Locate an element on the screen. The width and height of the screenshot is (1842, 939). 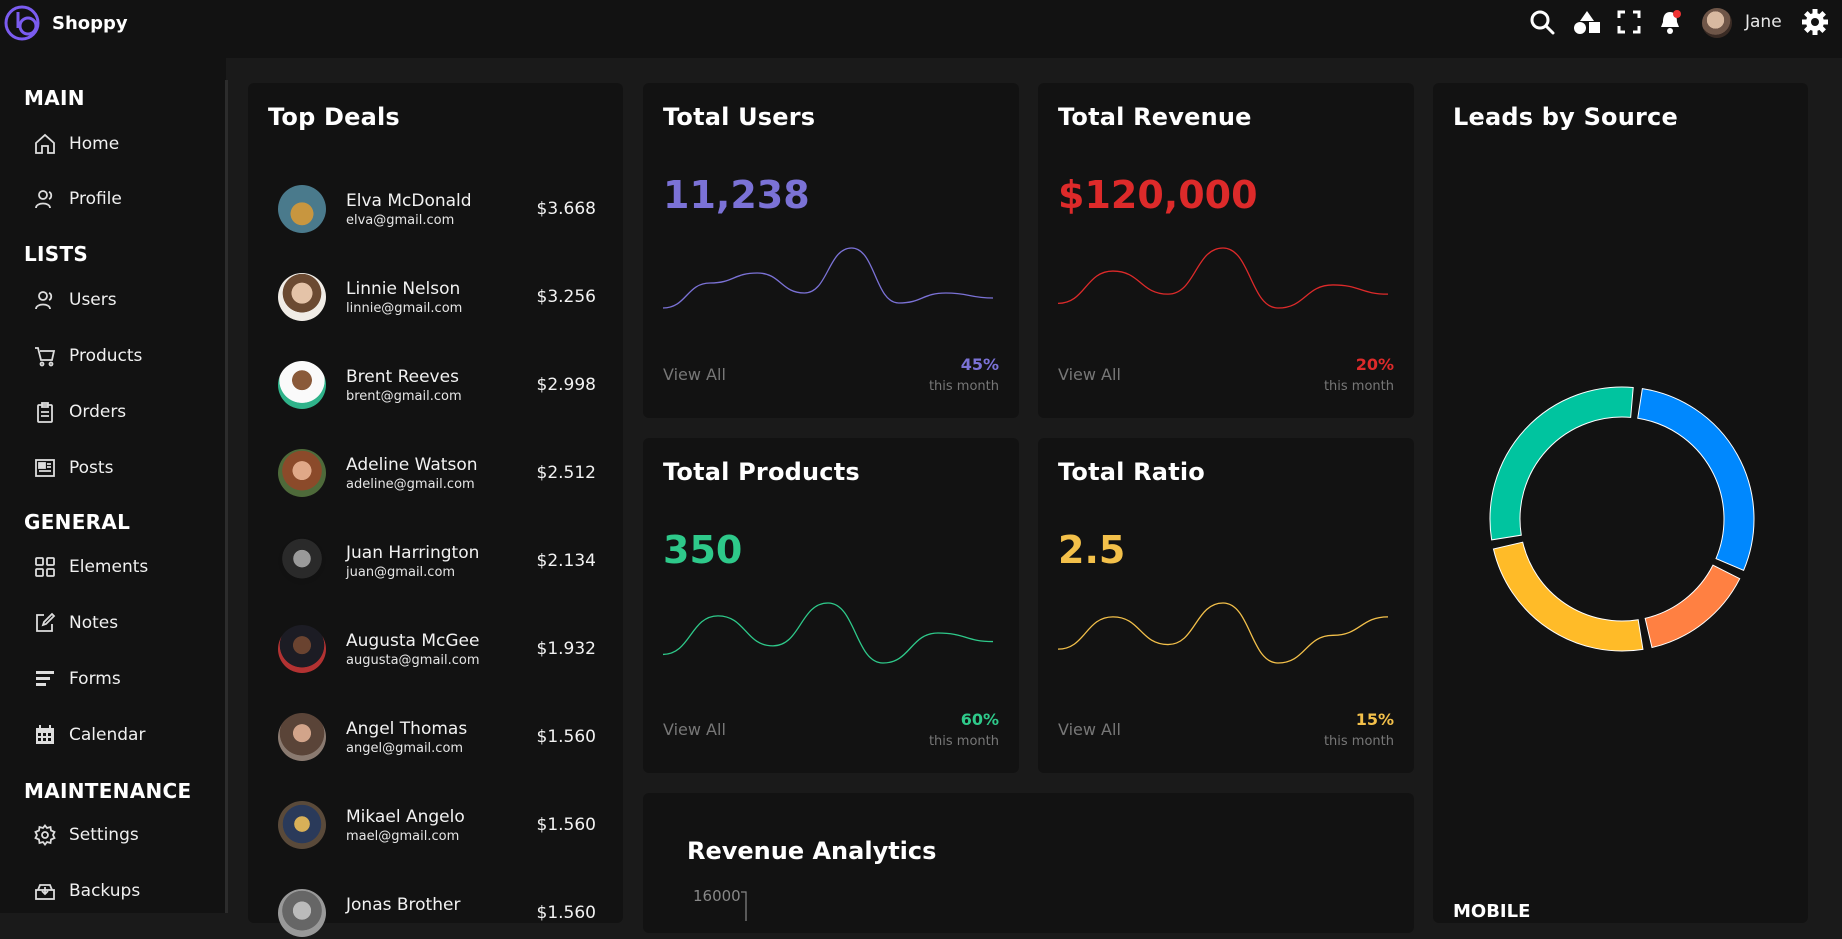
backup-icon is located at coordinates (45, 891).